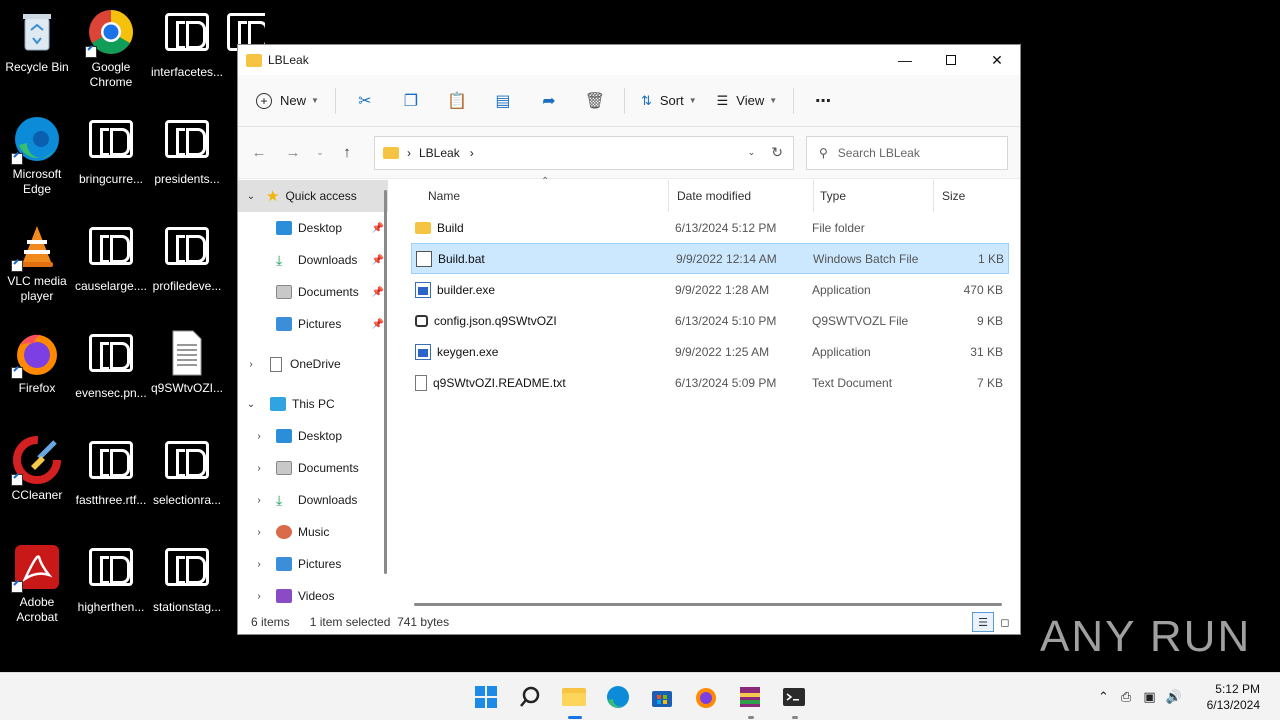 This screenshot has height=720, width=1280. What do you see at coordinates (629, 60) in the screenshot?
I see `title-bar: LBLeak — ✕` at bounding box center [629, 60].